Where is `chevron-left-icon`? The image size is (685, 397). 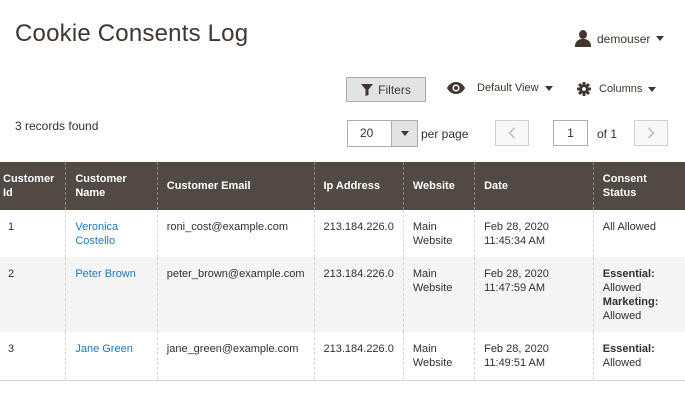
chevron-left-icon is located at coordinates (512, 133).